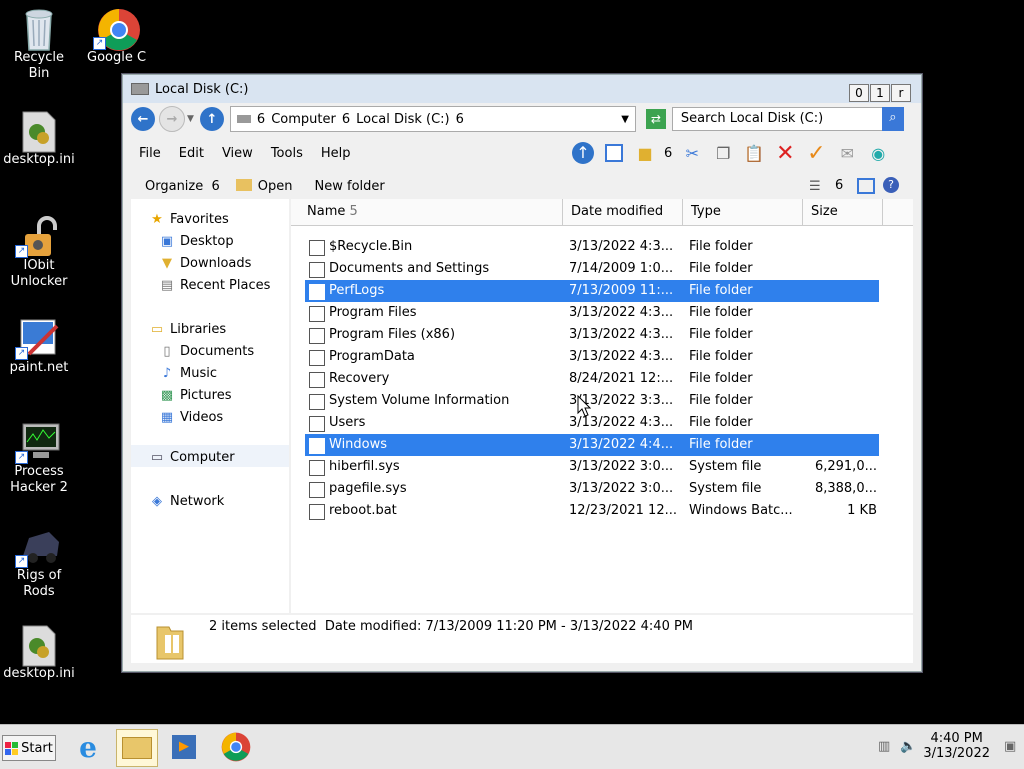 The height and width of the screenshot is (769, 1024). I want to click on taskbar-explorer, so click(137, 748).